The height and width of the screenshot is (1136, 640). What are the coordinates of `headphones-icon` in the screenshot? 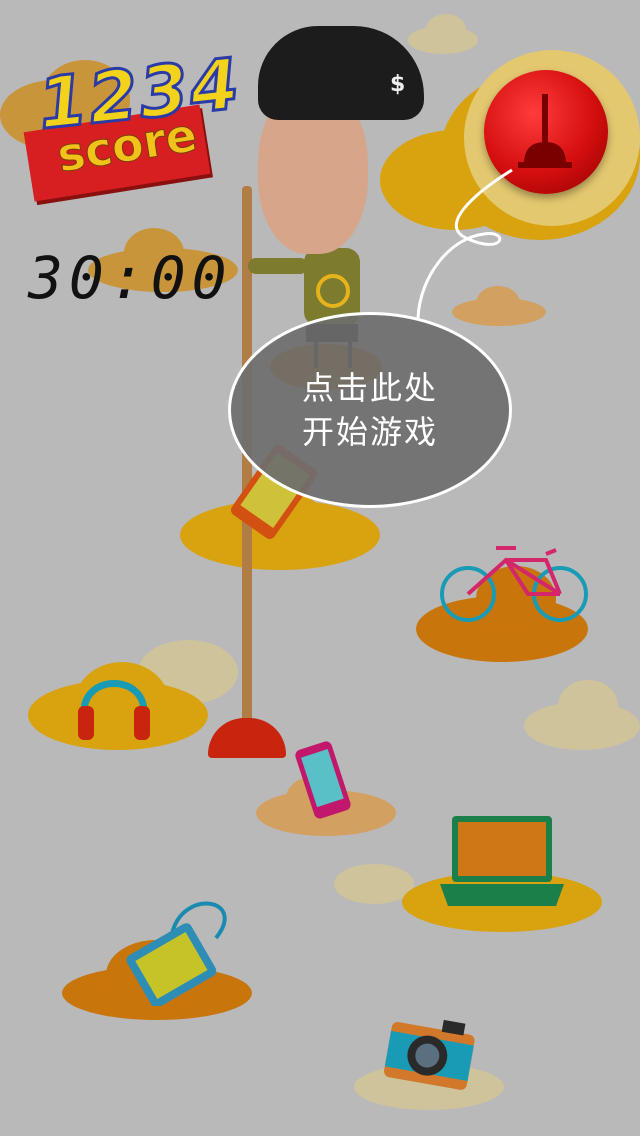 It's located at (114, 710).